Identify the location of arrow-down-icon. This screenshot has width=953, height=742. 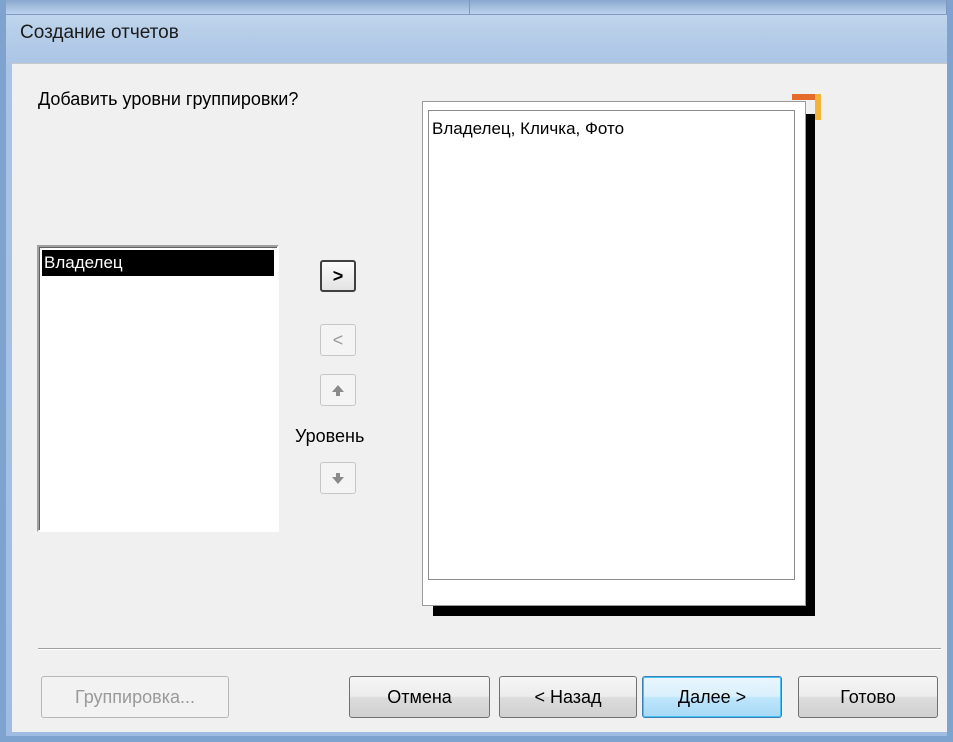
(338, 478).